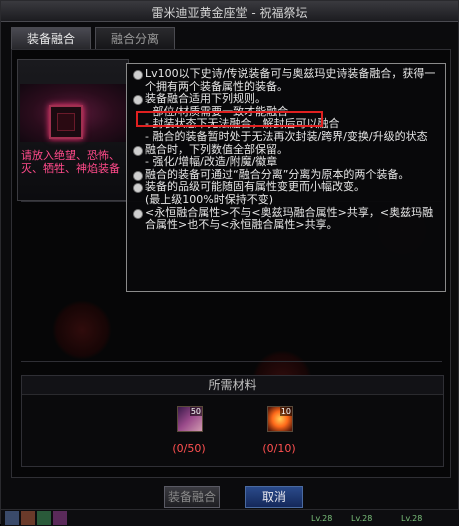 The image size is (459, 526). What do you see at coordinates (51, 38) in the screenshot?
I see `tab-equipment-fusion: 装备融合` at bounding box center [51, 38].